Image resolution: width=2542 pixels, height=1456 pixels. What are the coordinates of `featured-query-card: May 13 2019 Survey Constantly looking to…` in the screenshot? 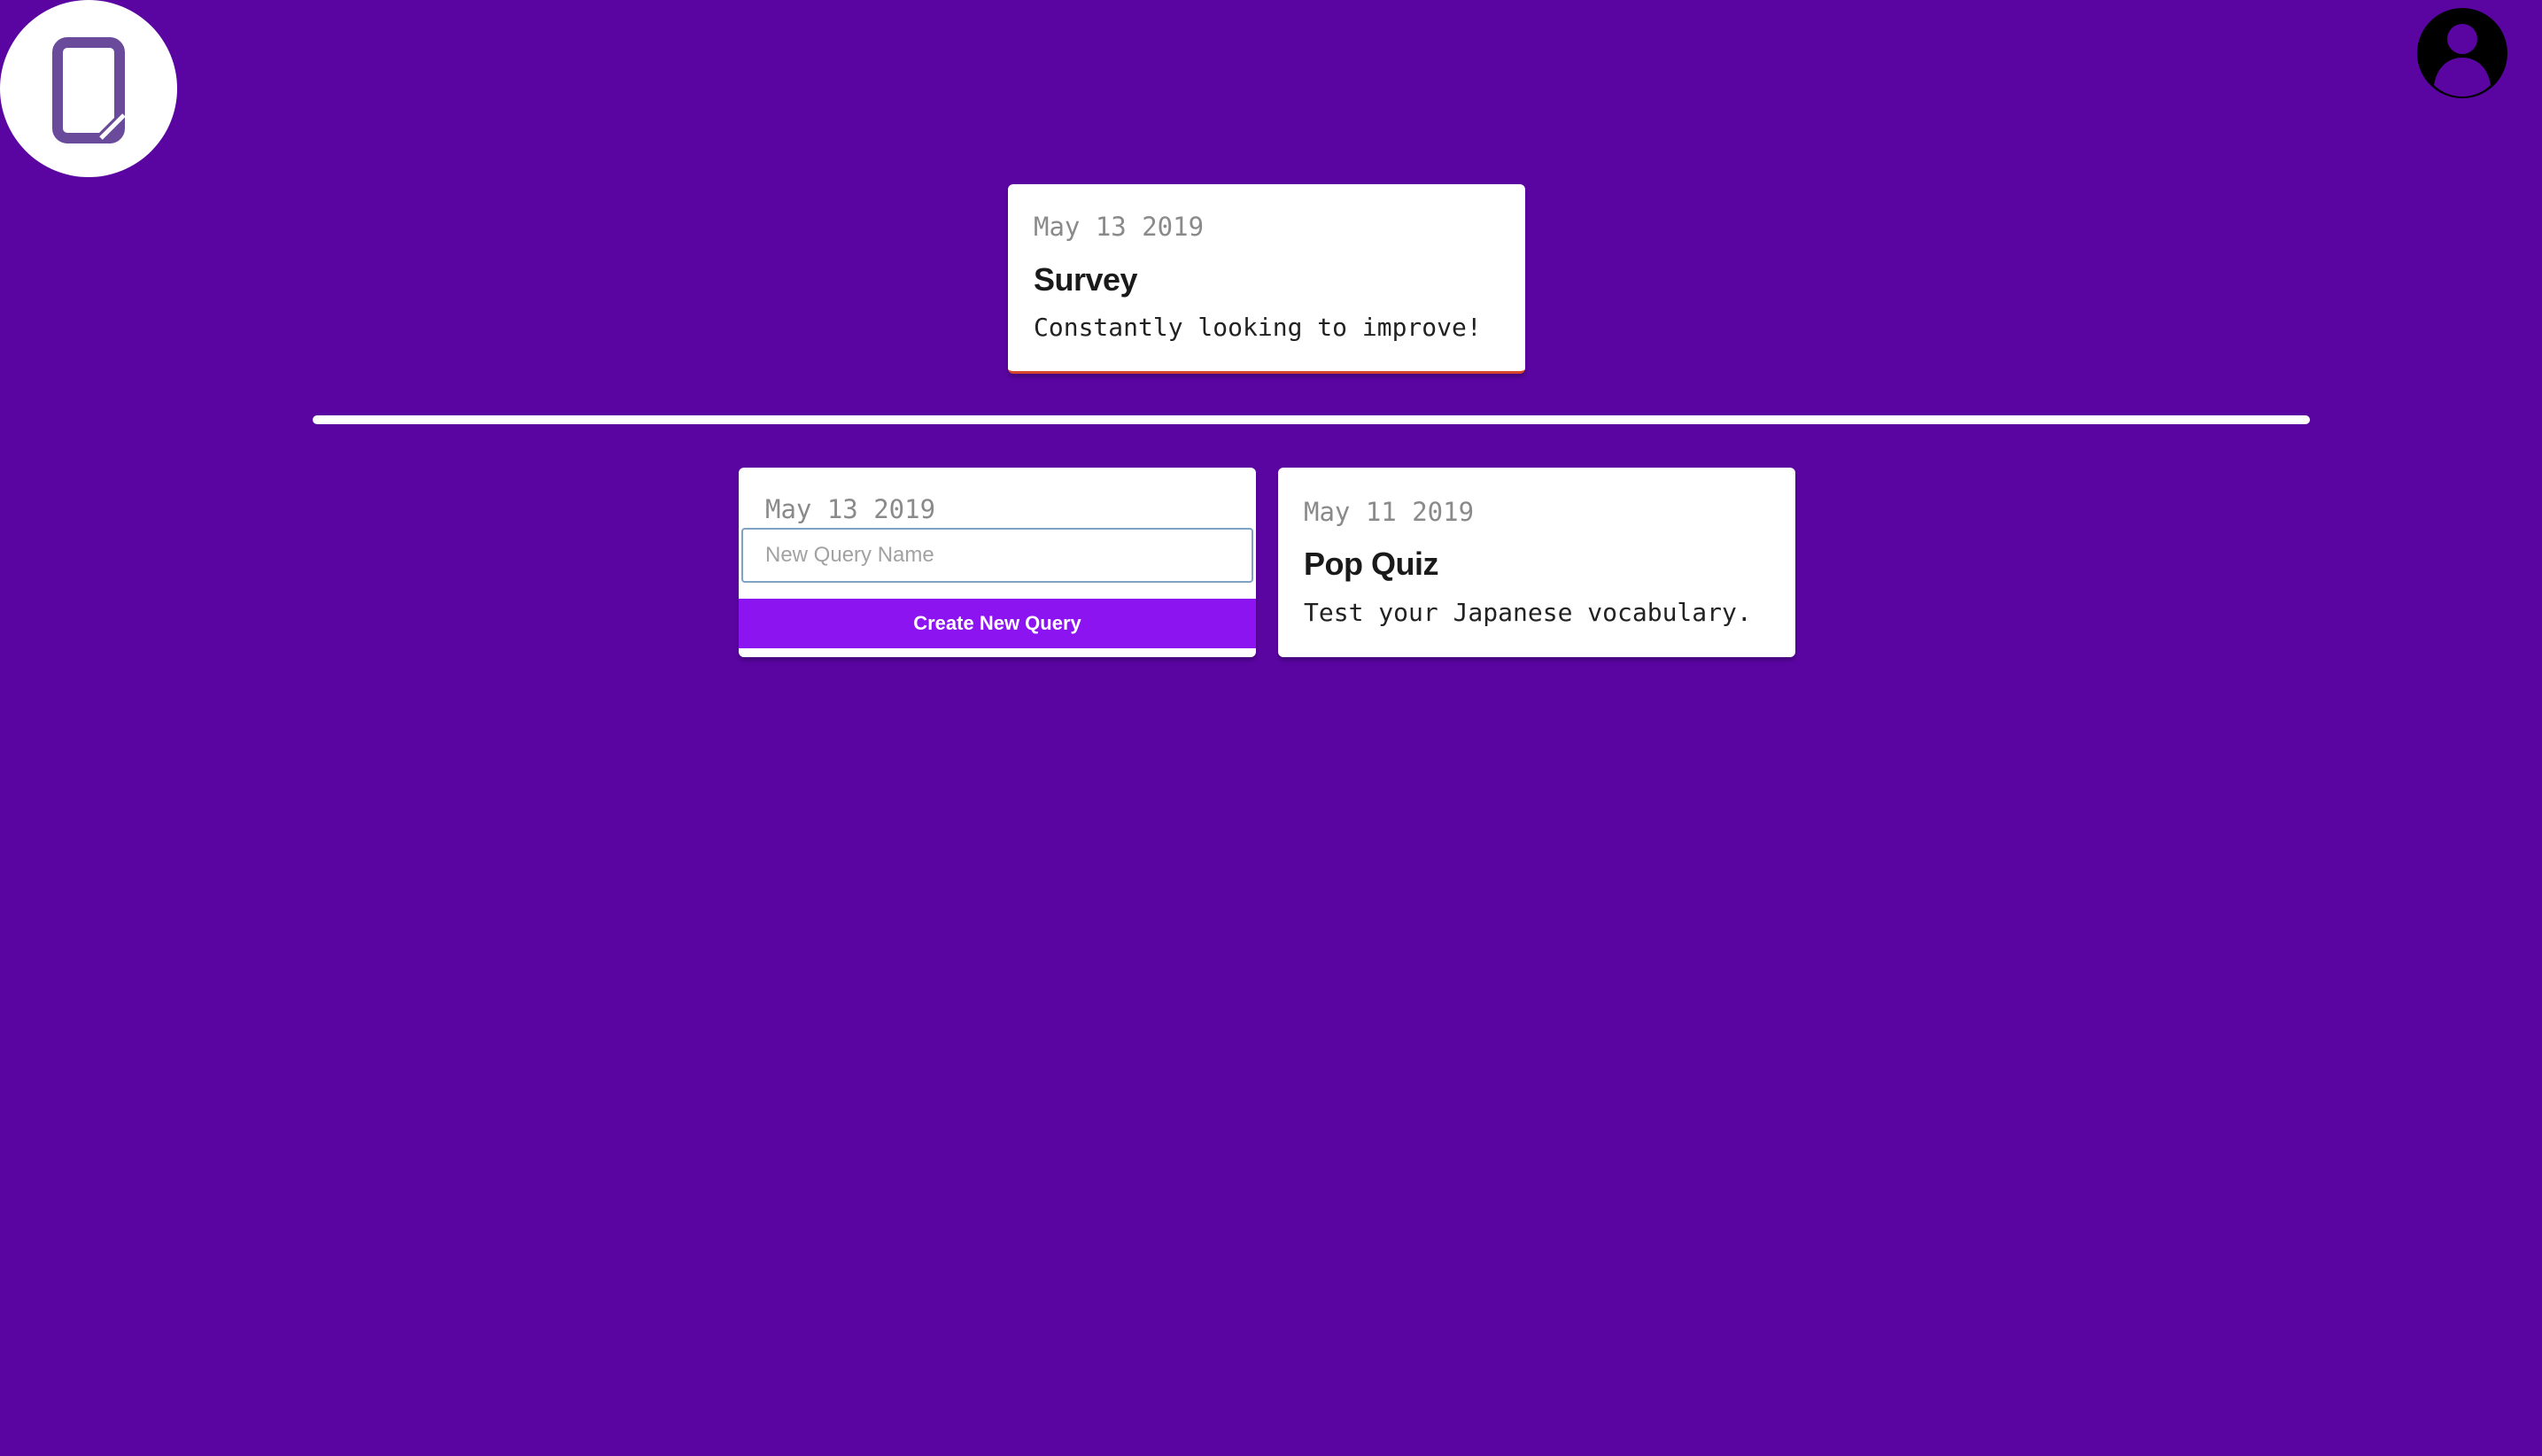 It's located at (1266, 279).